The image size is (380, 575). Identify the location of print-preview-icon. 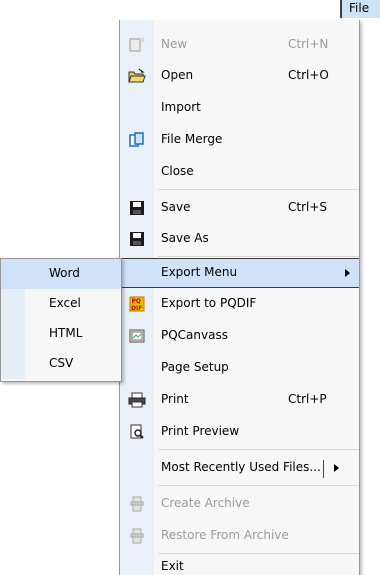
(137, 432).